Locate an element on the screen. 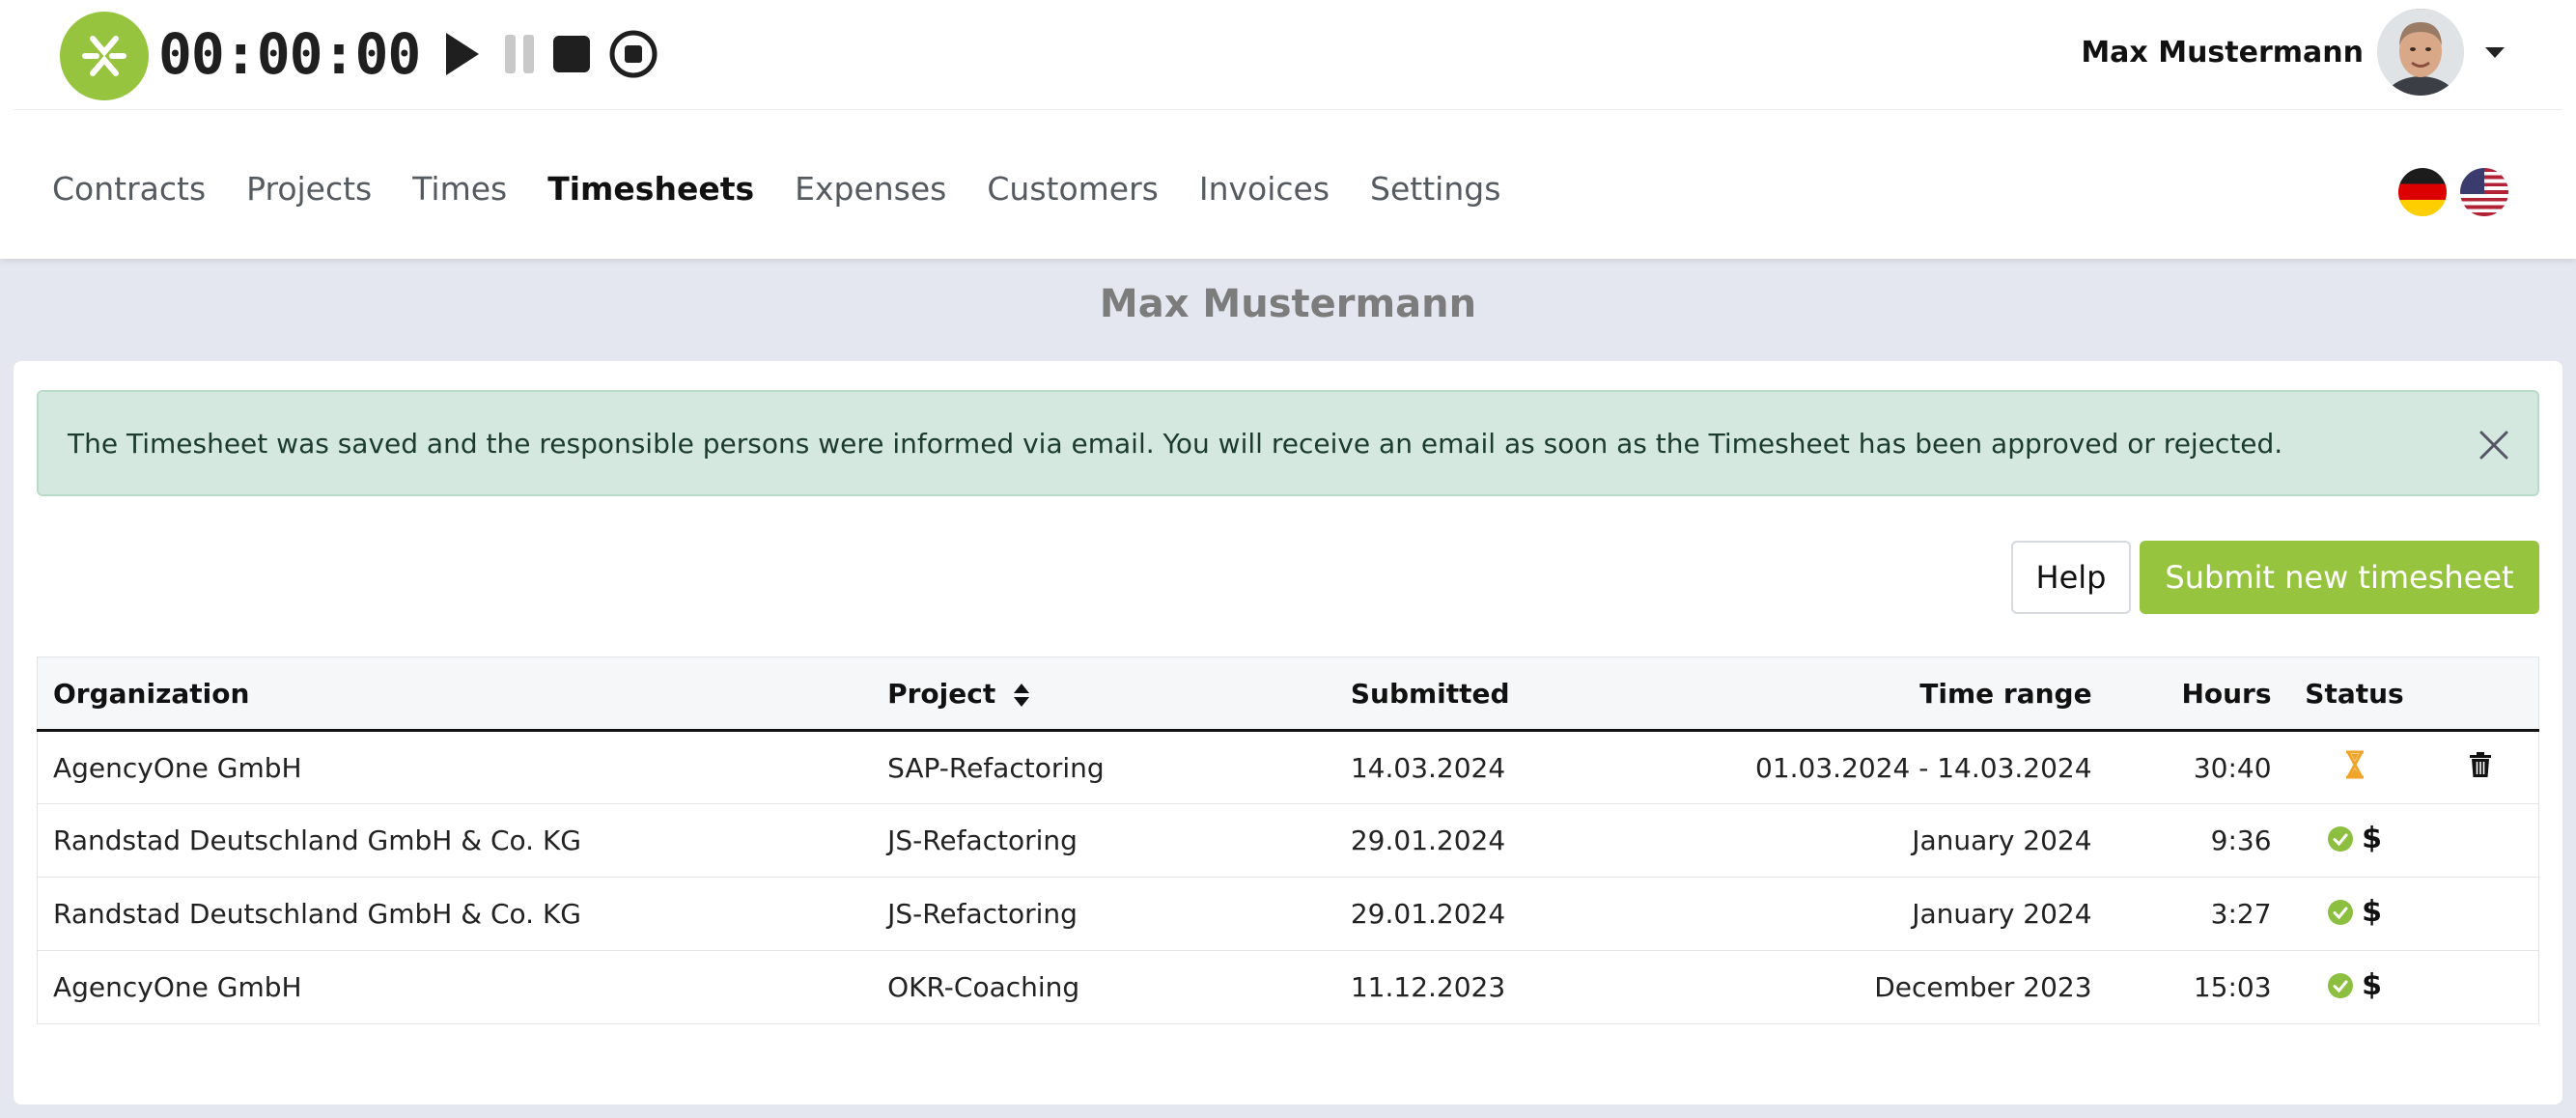  trash-icon is located at coordinates (2480, 764).